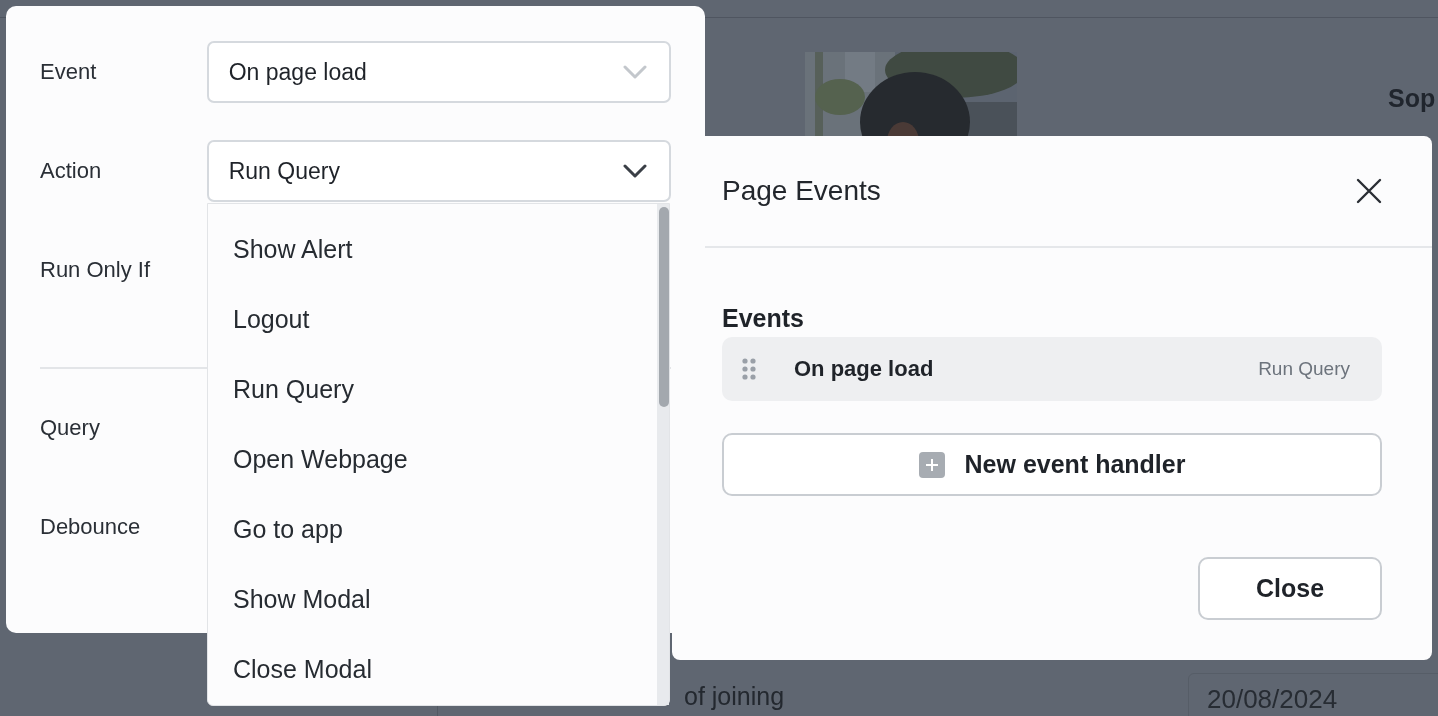  Describe the element at coordinates (440, 669) in the screenshot. I see `dropdown-option: Close Modal` at that location.